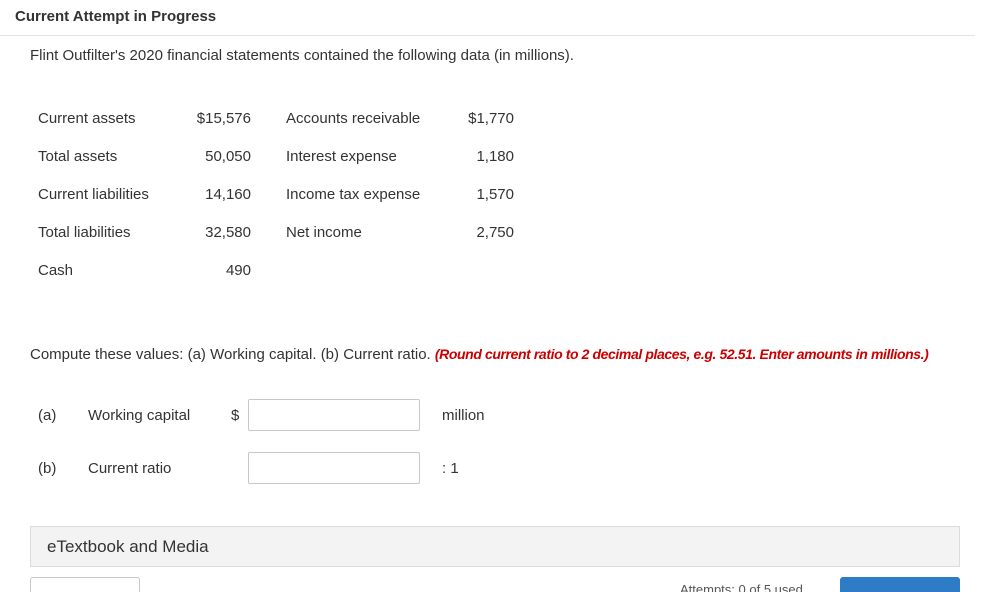 This screenshot has width=1005, height=592. I want to click on data-label: Interest expense, so click(341, 156).